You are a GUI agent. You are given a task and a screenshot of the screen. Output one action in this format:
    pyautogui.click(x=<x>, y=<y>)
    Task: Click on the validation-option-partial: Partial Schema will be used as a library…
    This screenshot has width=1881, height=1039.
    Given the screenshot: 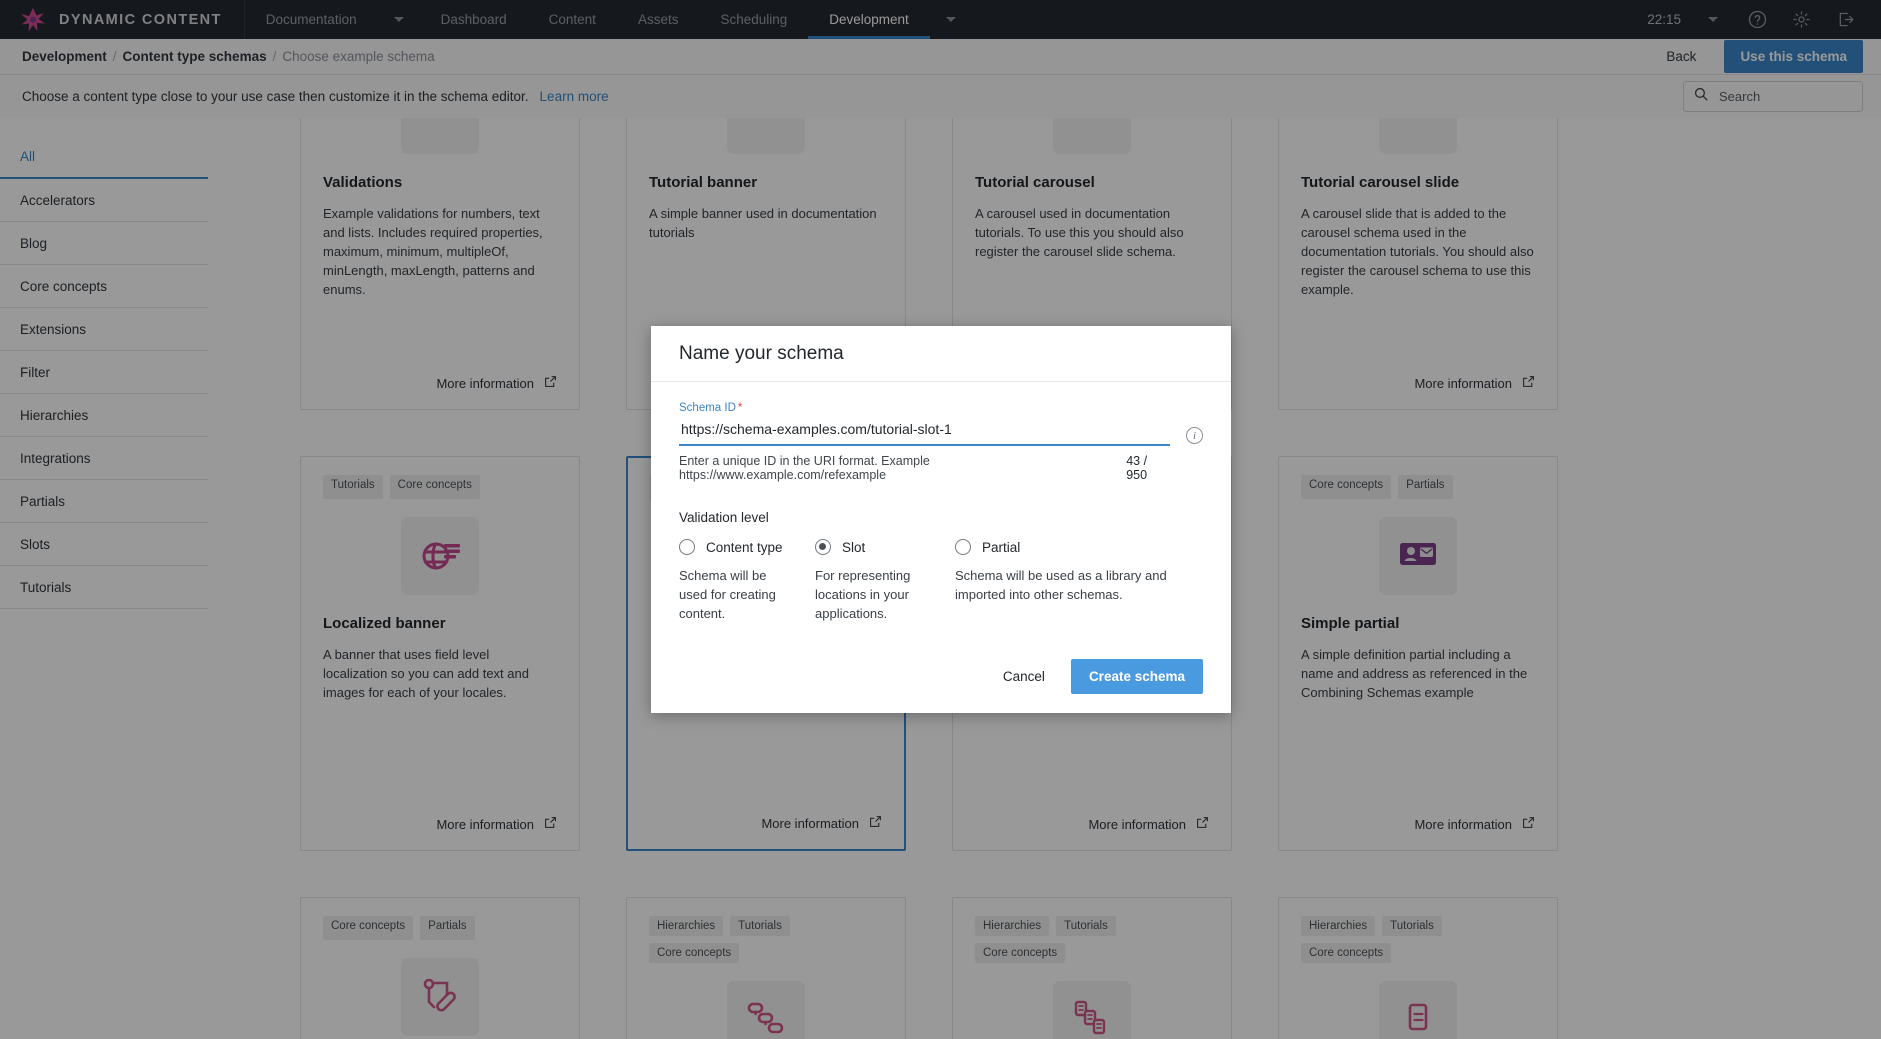 What is the action you would take?
    pyautogui.click(x=1079, y=581)
    